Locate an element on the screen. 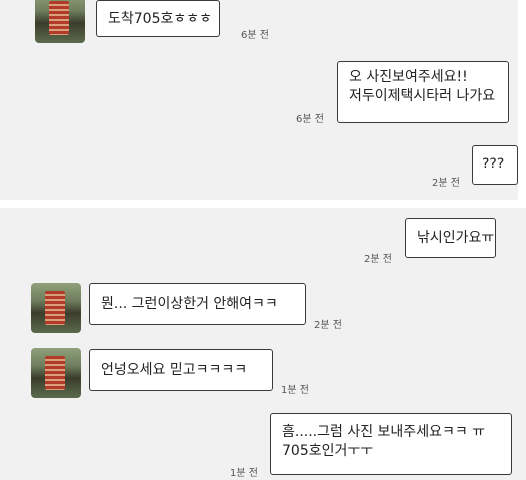 The width and height of the screenshot is (526, 480). message-bubble-sent: 낚시인가요ㅠ is located at coordinates (450, 238).